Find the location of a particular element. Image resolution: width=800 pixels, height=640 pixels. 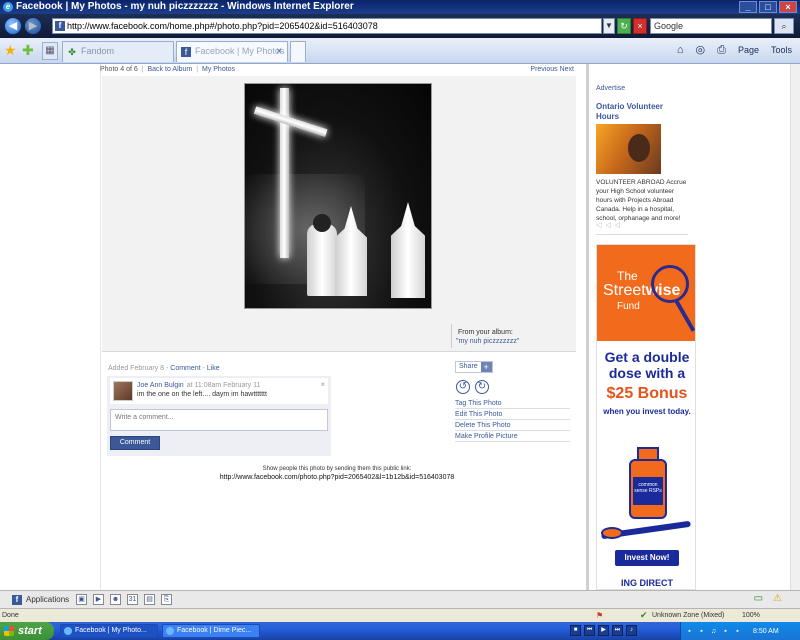

home-icon: ⌂ is located at coordinates (680, 50).